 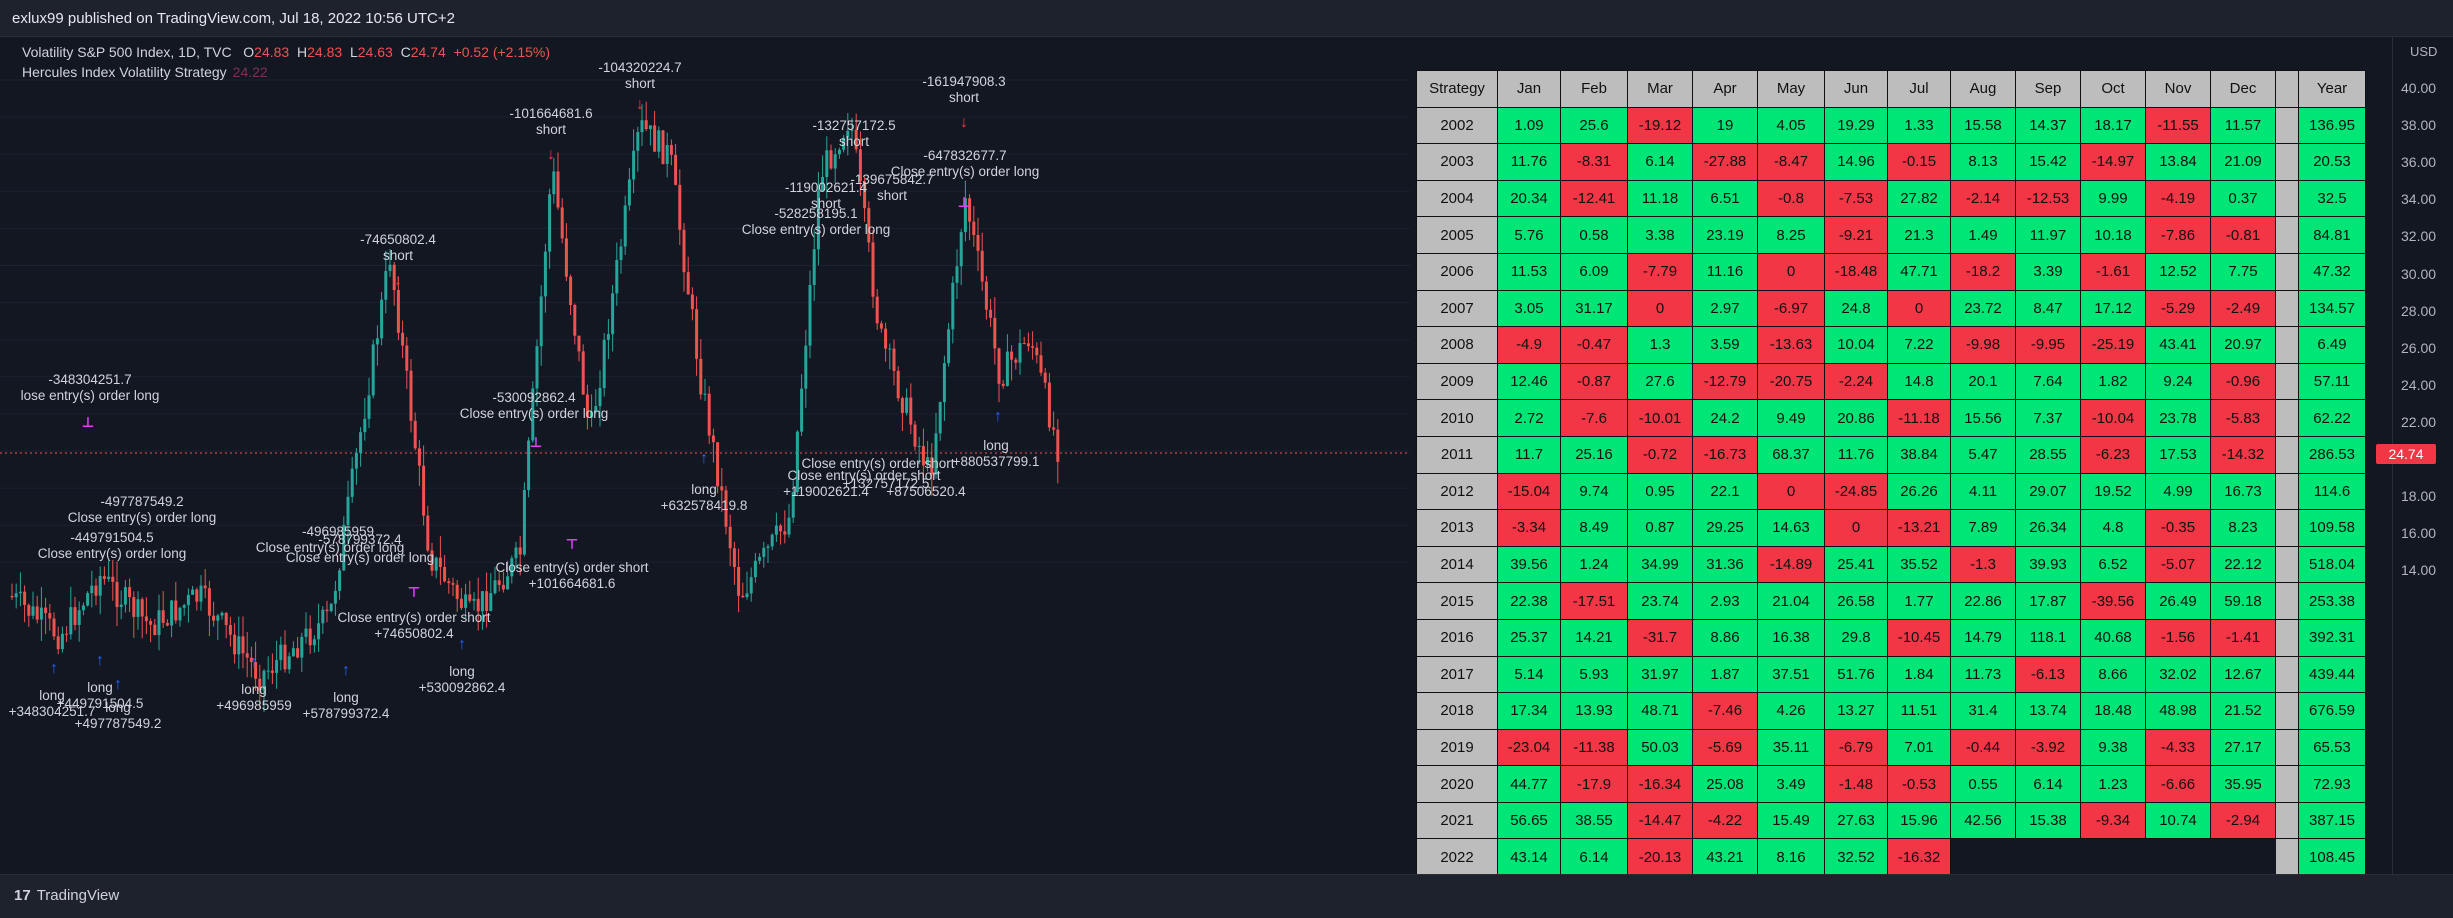 I want to click on month-return-cell: 0.58, so click(x=1594, y=235).